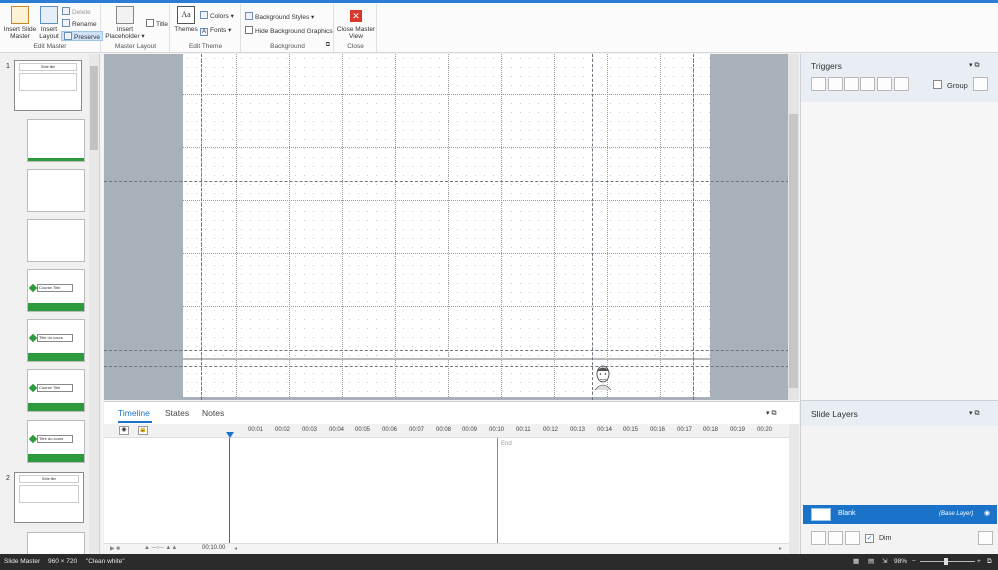 The height and width of the screenshot is (570, 998). Describe the element at coordinates (219, 16) in the screenshot. I see `colors-label: Colors` at that location.